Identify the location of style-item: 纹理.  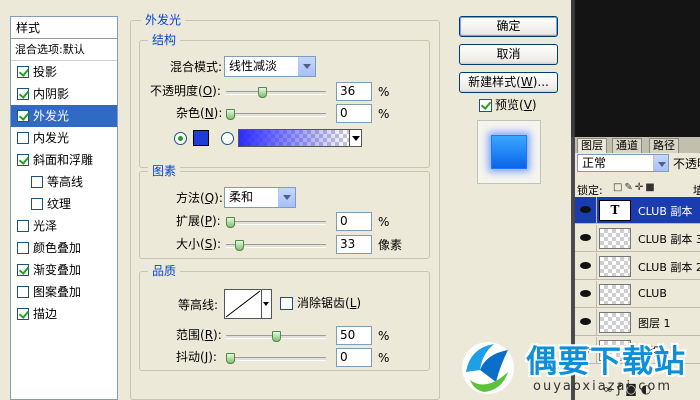
(64, 204).